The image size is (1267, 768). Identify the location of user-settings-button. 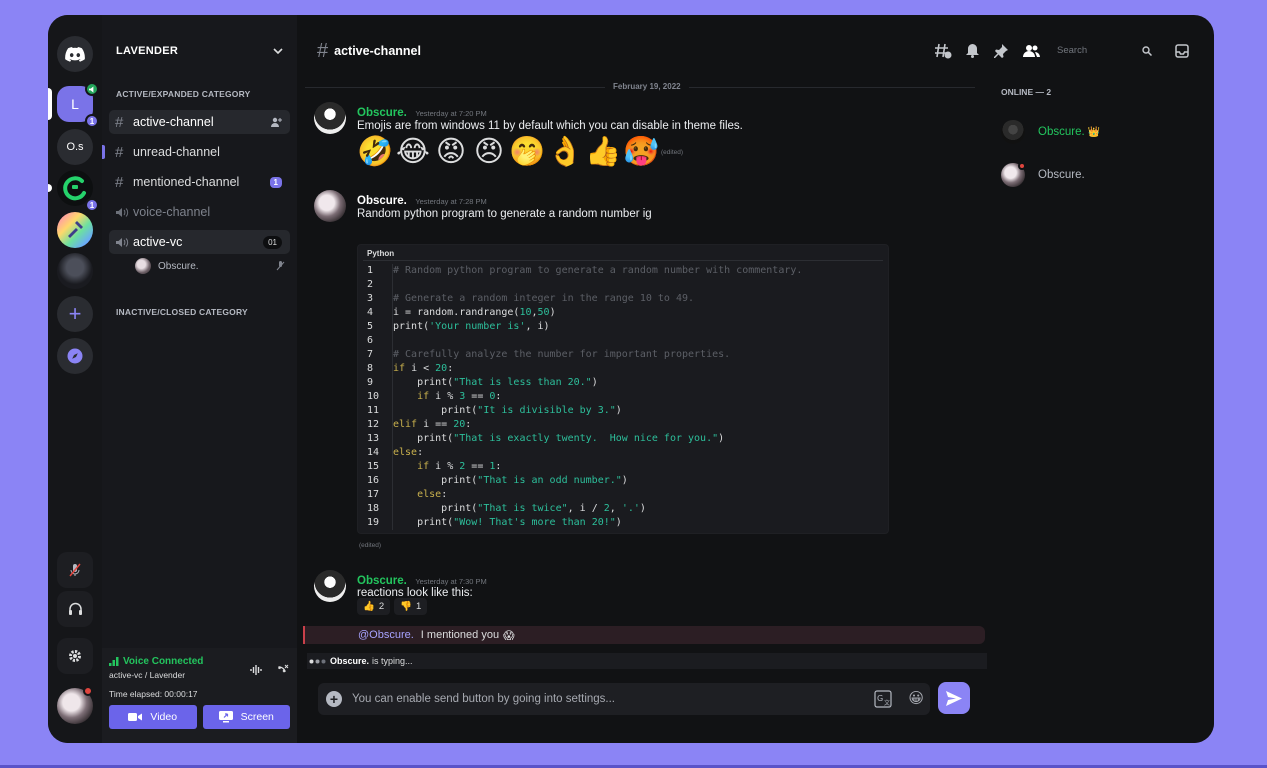
(75, 656).